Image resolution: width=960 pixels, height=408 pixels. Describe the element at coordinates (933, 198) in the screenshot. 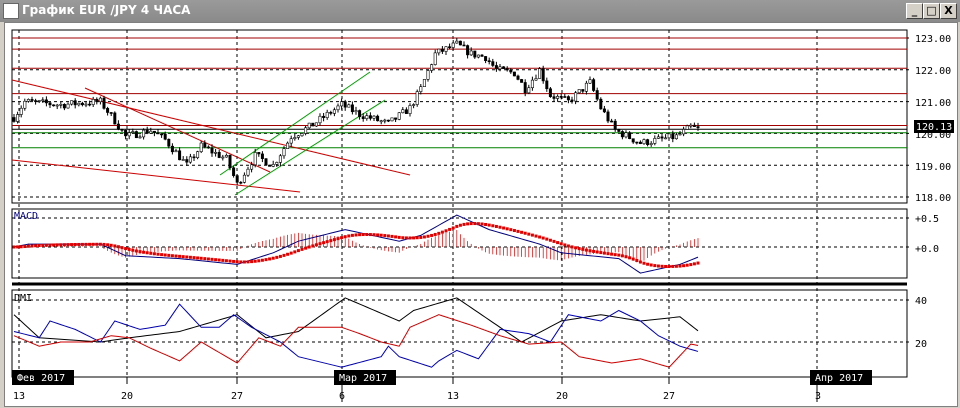

I see `price-tick: 118.00` at that location.